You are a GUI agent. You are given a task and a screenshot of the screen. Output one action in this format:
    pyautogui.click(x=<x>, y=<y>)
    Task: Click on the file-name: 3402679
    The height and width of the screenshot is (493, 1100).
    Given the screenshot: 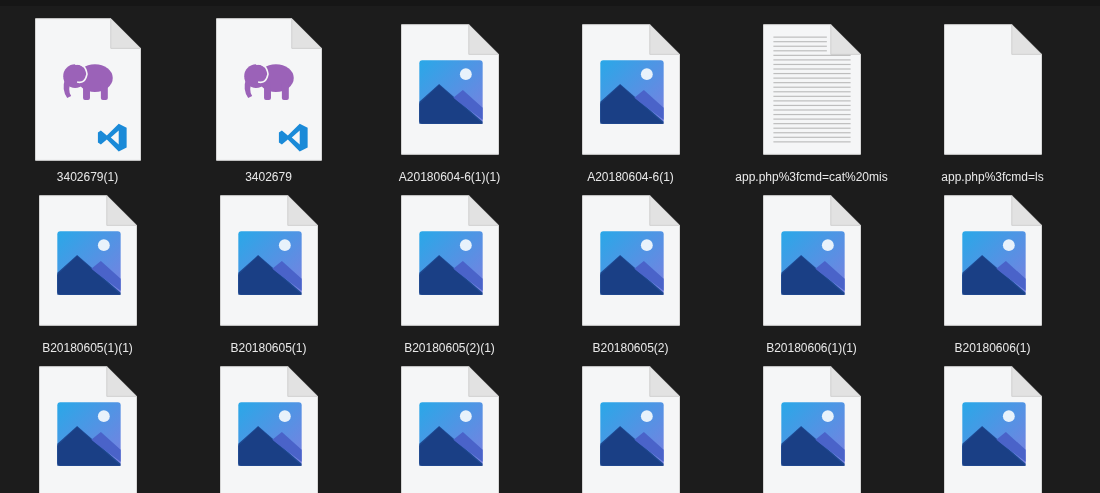 What is the action you would take?
    pyautogui.click(x=268, y=177)
    